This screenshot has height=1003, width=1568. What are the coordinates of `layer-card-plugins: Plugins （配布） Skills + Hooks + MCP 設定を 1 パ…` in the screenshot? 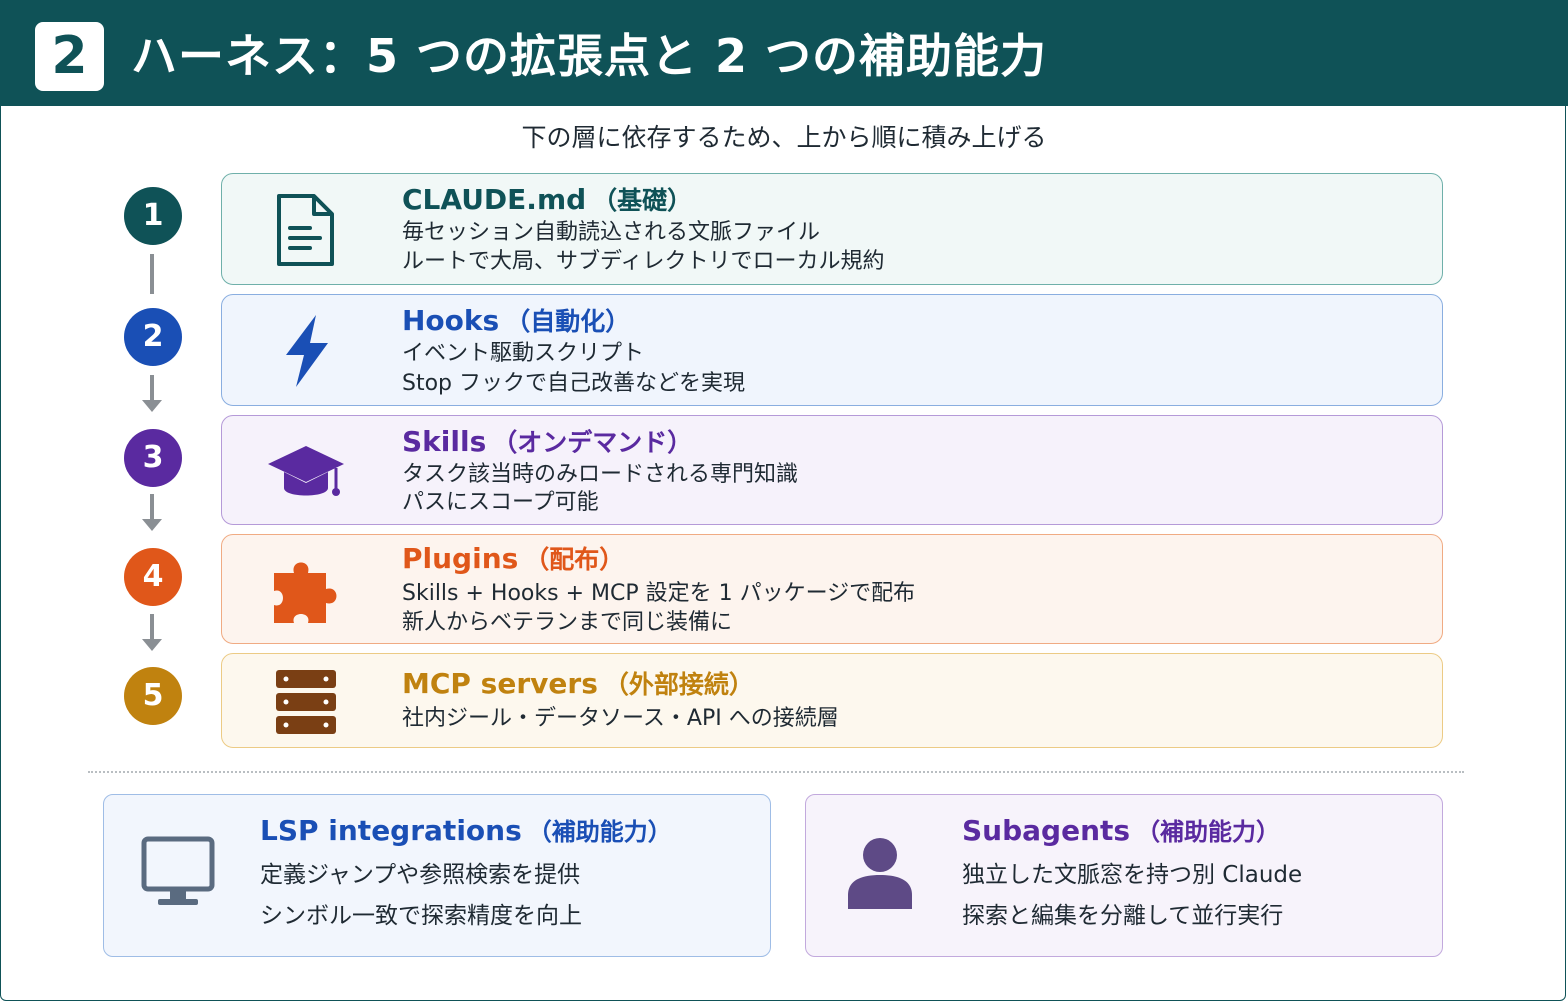 It's located at (832, 589).